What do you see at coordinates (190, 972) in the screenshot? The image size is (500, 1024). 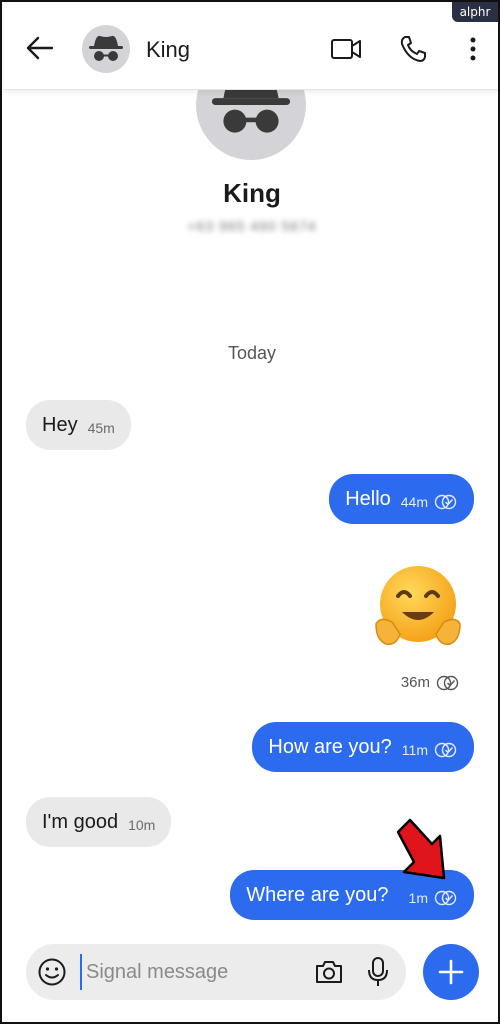 I see `message-input` at bounding box center [190, 972].